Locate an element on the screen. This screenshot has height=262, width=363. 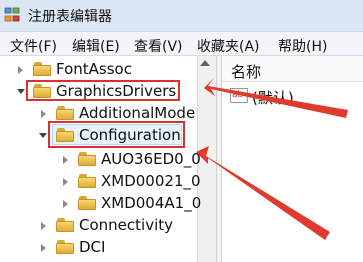
menu-favorites: 收藏夹(A) is located at coordinates (228, 46).